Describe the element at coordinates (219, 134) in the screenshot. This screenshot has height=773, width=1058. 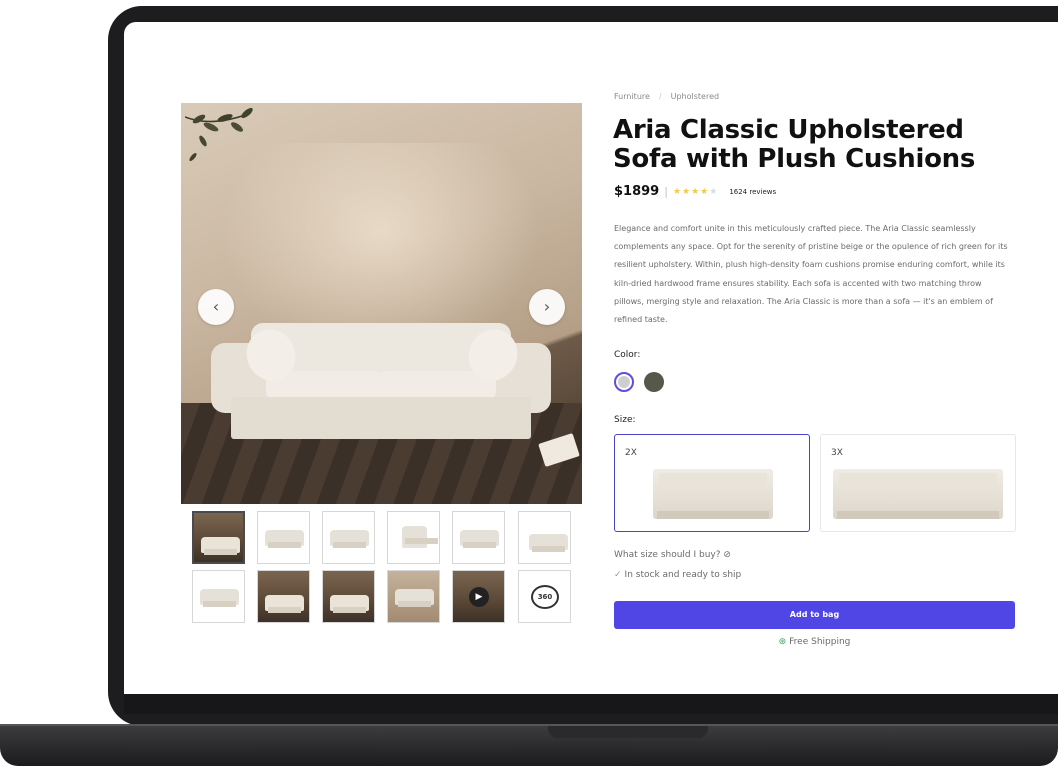
I see `leaves-decoration` at that location.